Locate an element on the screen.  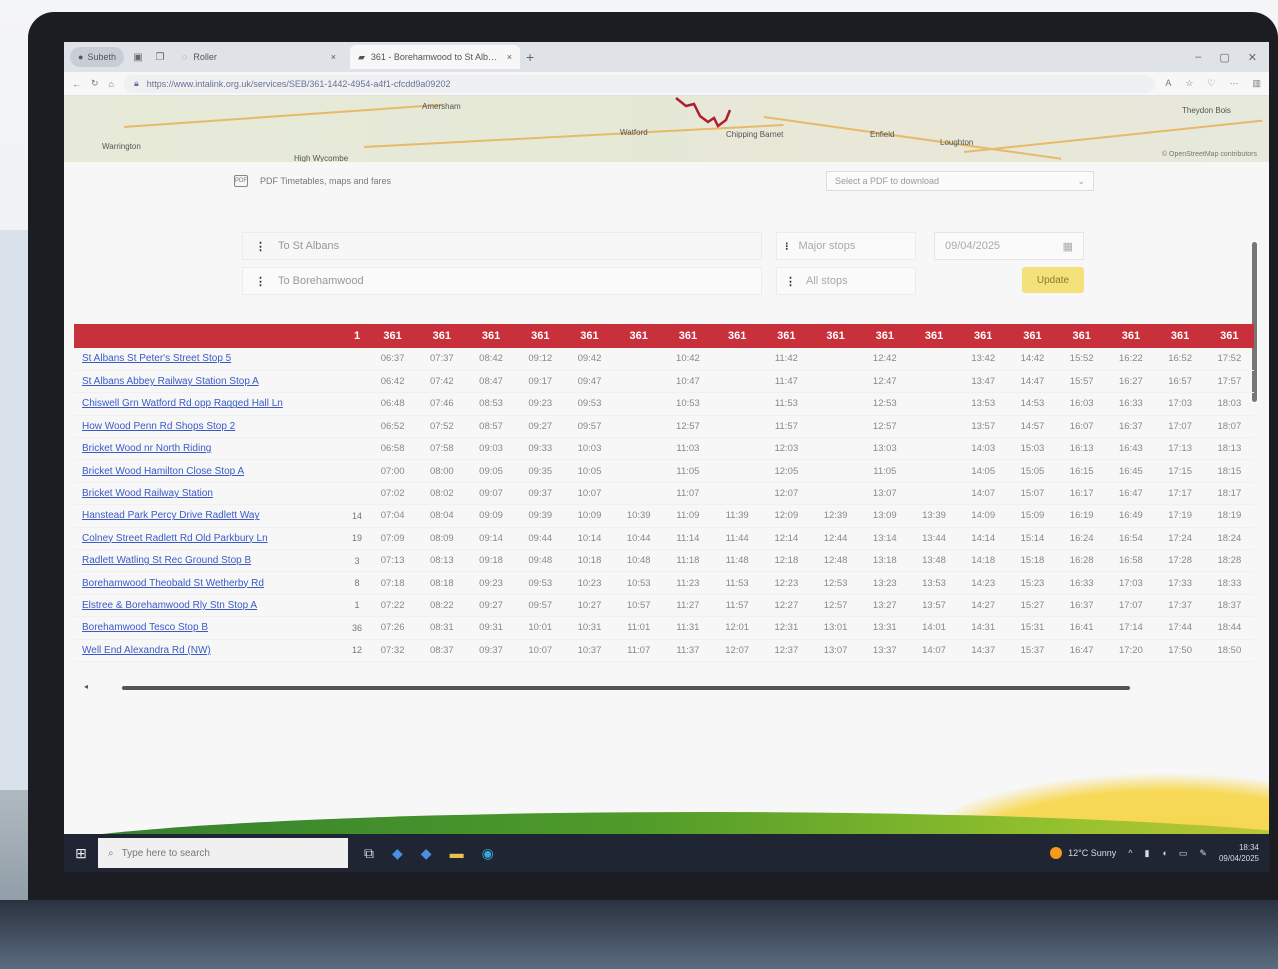
departure-time: 14:14 is located at coordinates (983, 539).